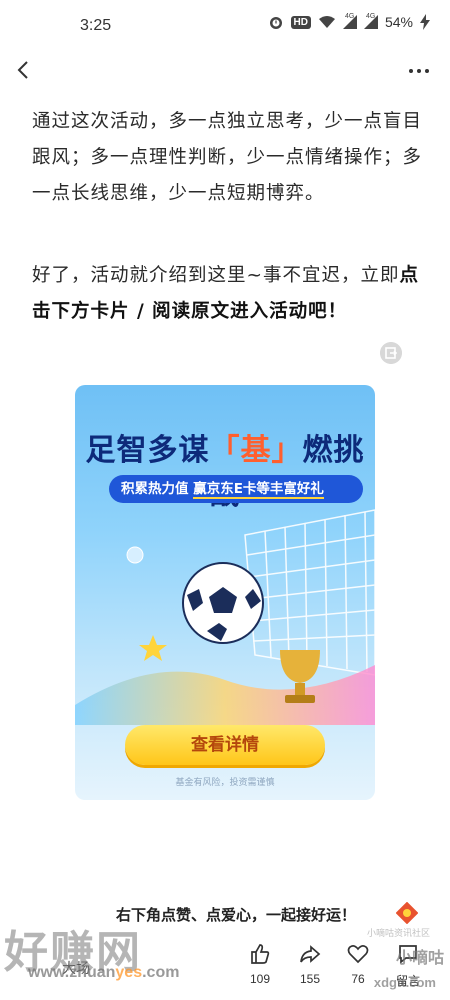 The height and width of the screenshot is (1000, 450). I want to click on watermark-url-a: www.zhuan, so click(72, 972).